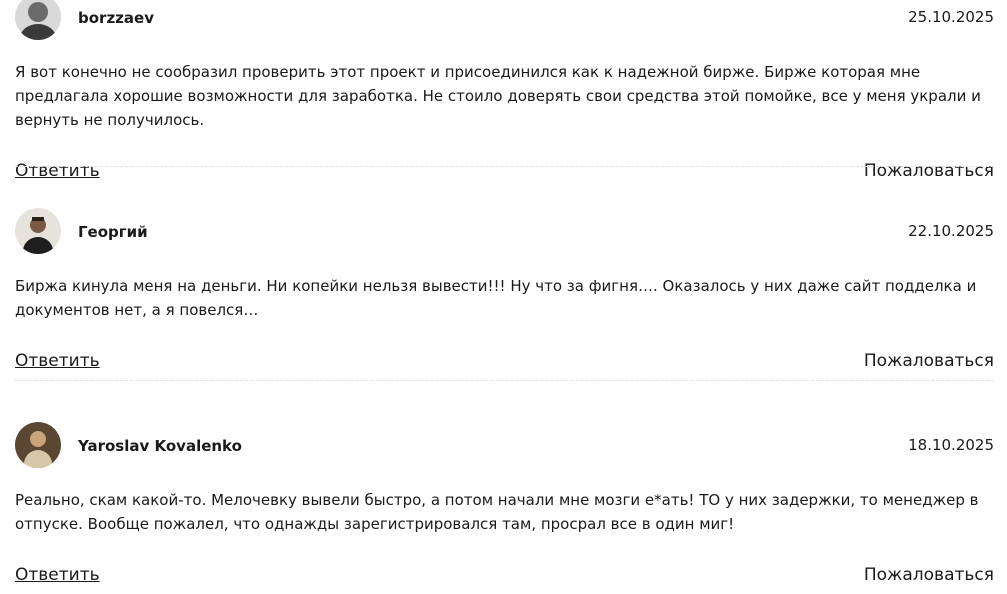 Image resolution: width=1007 pixels, height=594 pixels. I want to click on comment-author: Yaroslav Kovalenko, so click(160, 446).